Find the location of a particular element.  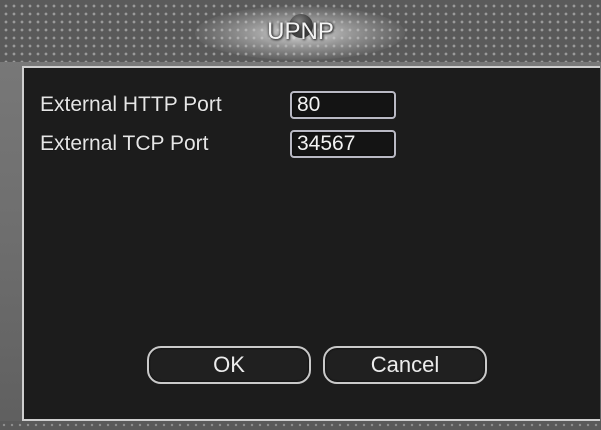

dialog-titlebar: UPNP is located at coordinates (300, 31).